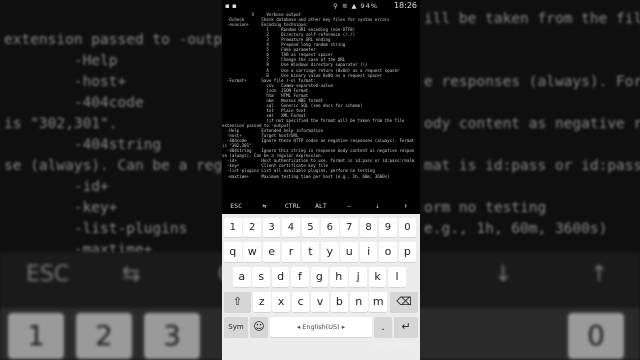 The height and width of the screenshot is (360, 640). I want to click on key-n: n, so click(359, 302).